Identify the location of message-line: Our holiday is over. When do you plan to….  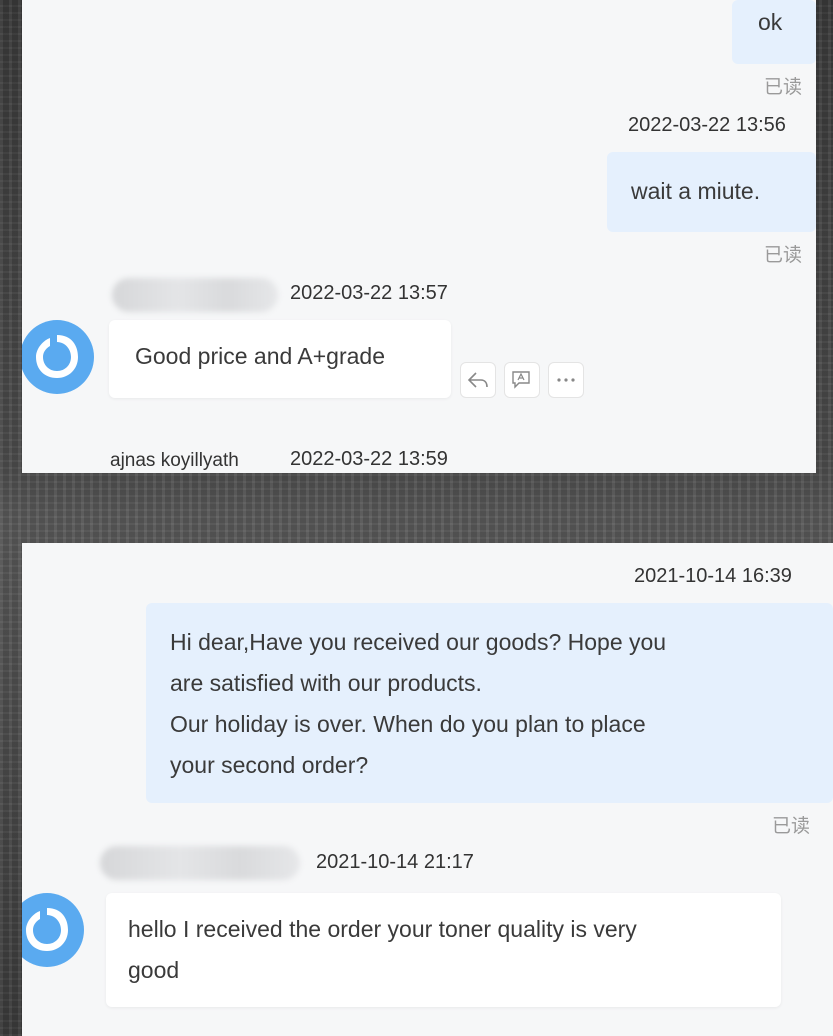
(408, 724).